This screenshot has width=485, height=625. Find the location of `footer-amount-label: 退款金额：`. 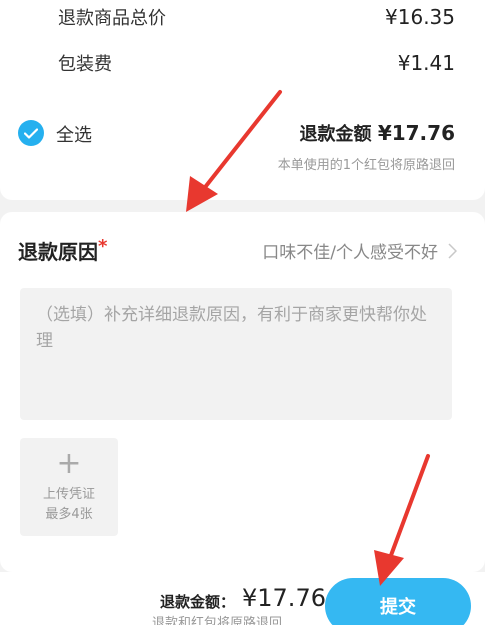

footer-amount-label: 退款金额： is located at coordinates (198, 602).